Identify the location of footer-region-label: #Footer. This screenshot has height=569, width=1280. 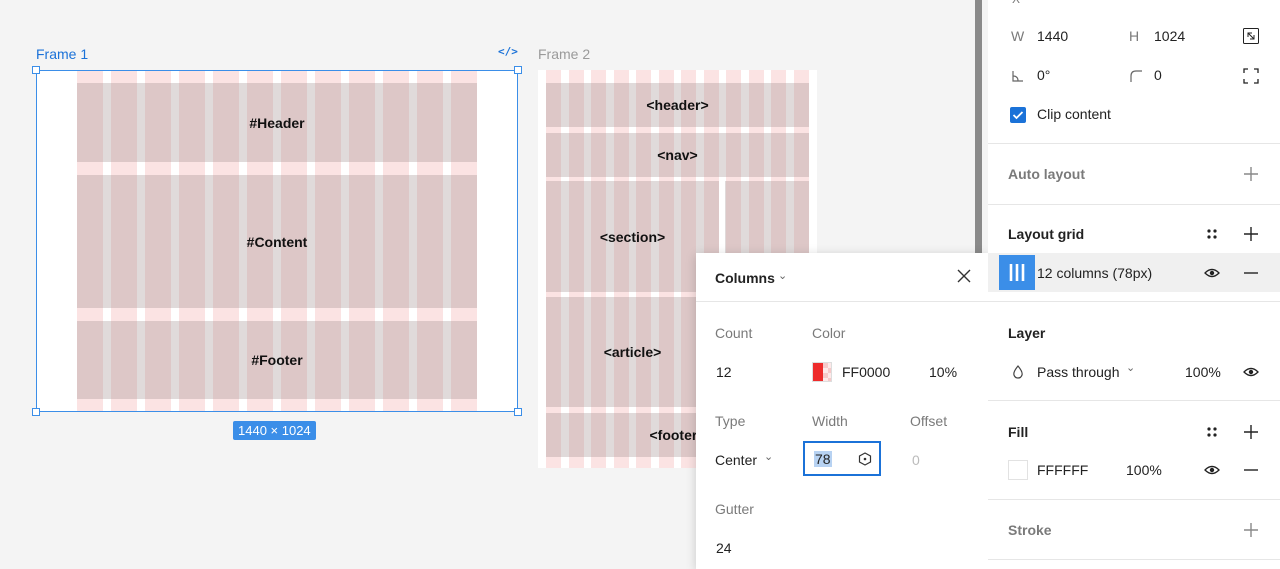
(277, 360).